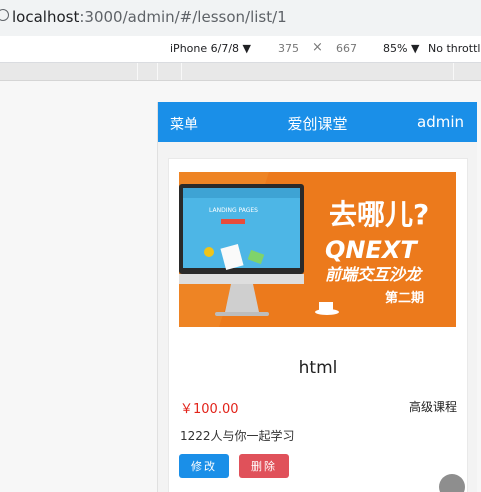 The width and height of the screenshot is (481, 492). What do you see at coordinates (317, 122) in the screenshot?
I see `app-header: 菜单 爱创课堂 admin` at bounding box center [317, 122].